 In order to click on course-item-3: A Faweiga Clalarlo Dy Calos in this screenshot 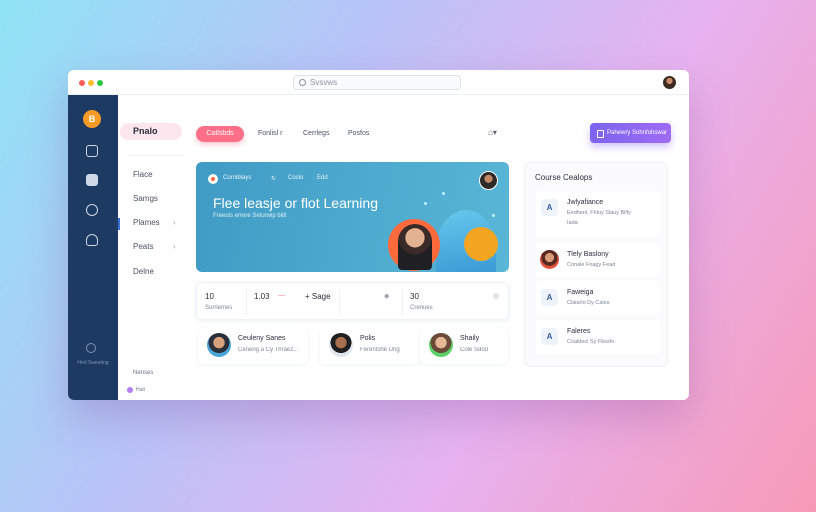, I will do `click(598, 298)`.